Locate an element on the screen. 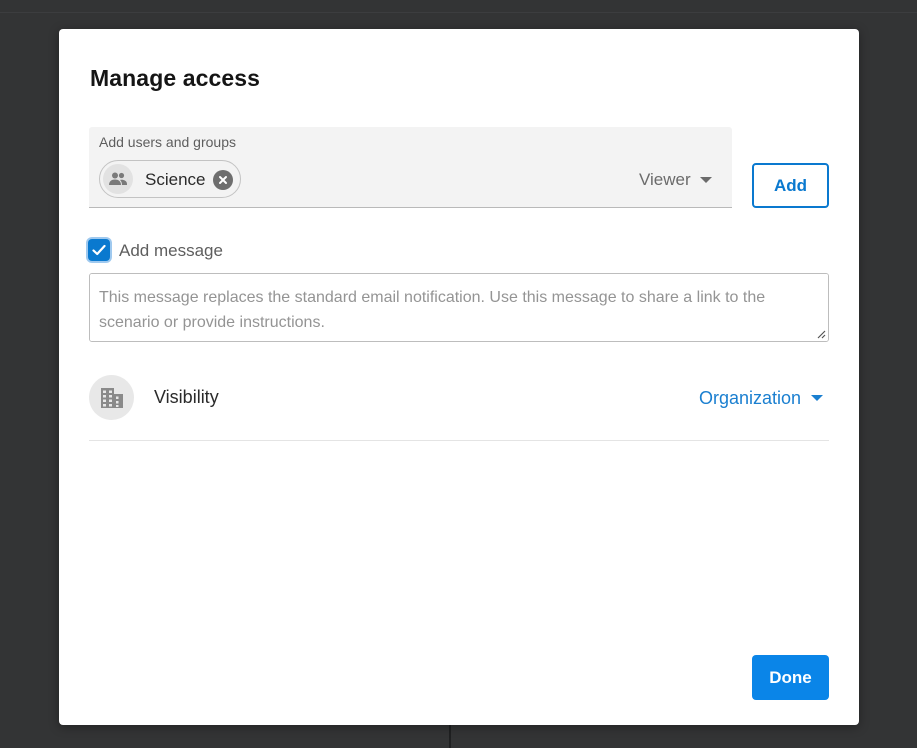 The width and height of the screenshot is (917, 748). visibility-value: Organization is located at coordinates (750, 397).